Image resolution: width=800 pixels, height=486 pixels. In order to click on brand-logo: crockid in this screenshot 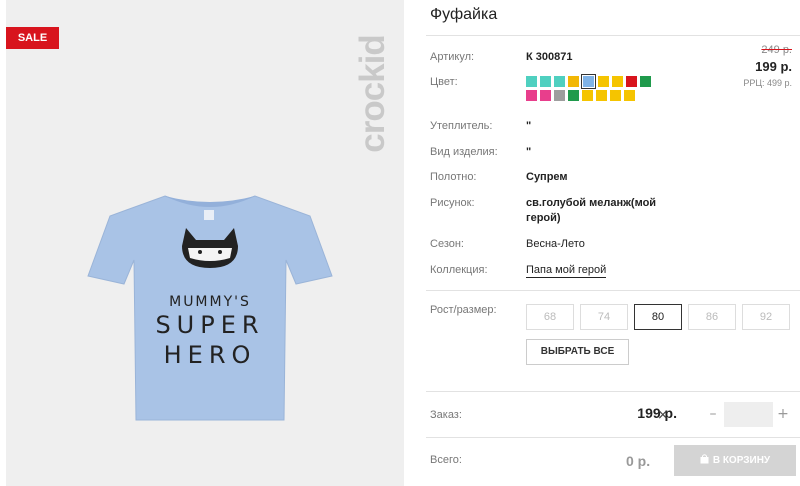, I will do `click(373, 94)`.